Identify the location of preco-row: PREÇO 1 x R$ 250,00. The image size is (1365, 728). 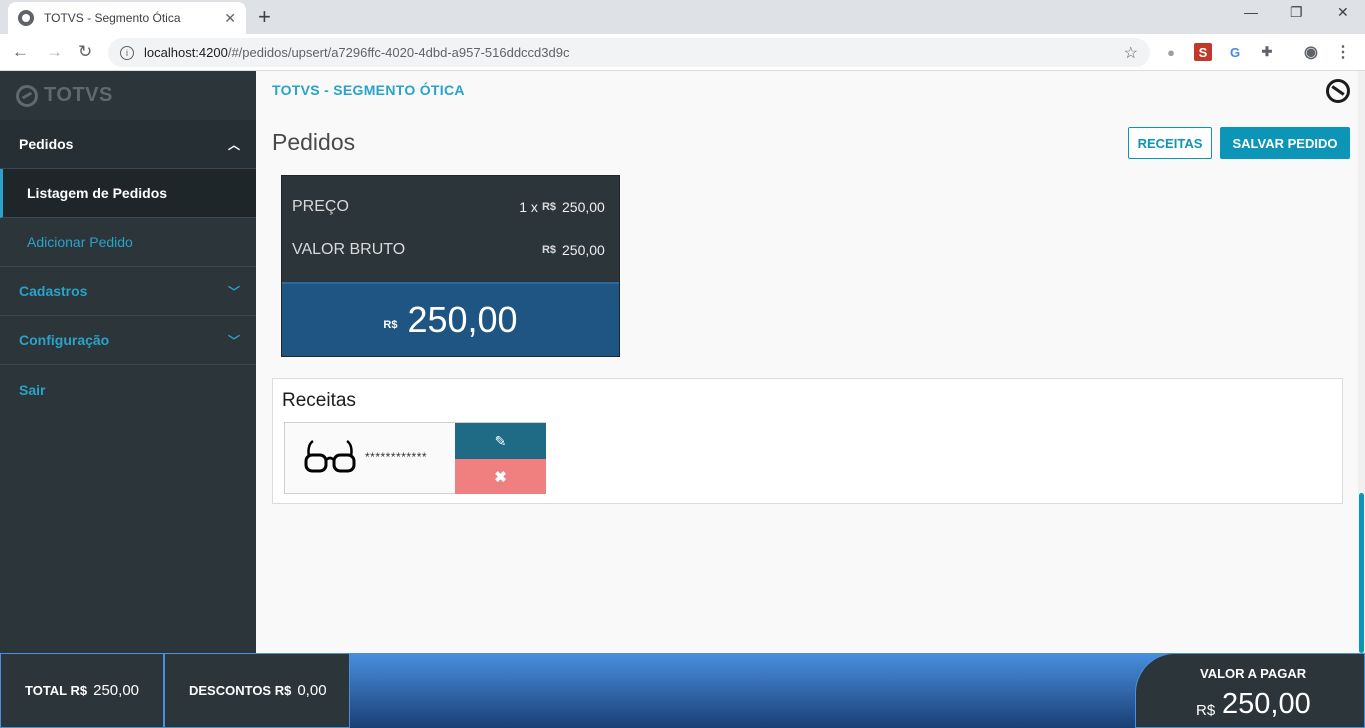
(452, 207).